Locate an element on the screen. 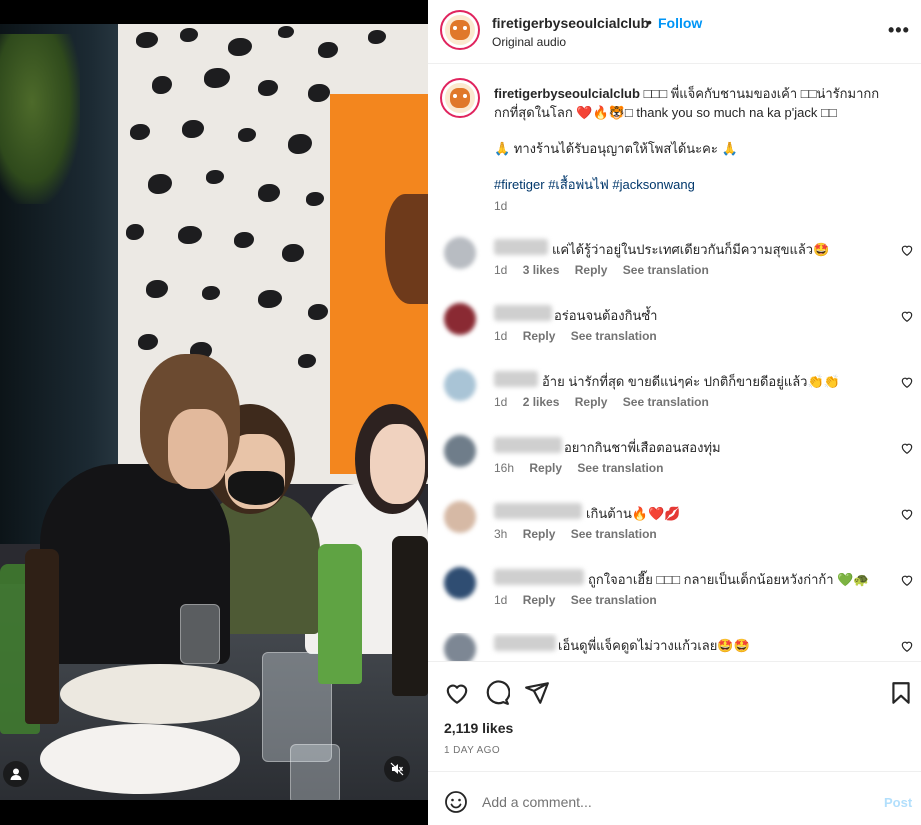  comment-meta: 16h Reply See translation is located at coordinates (584, 468).